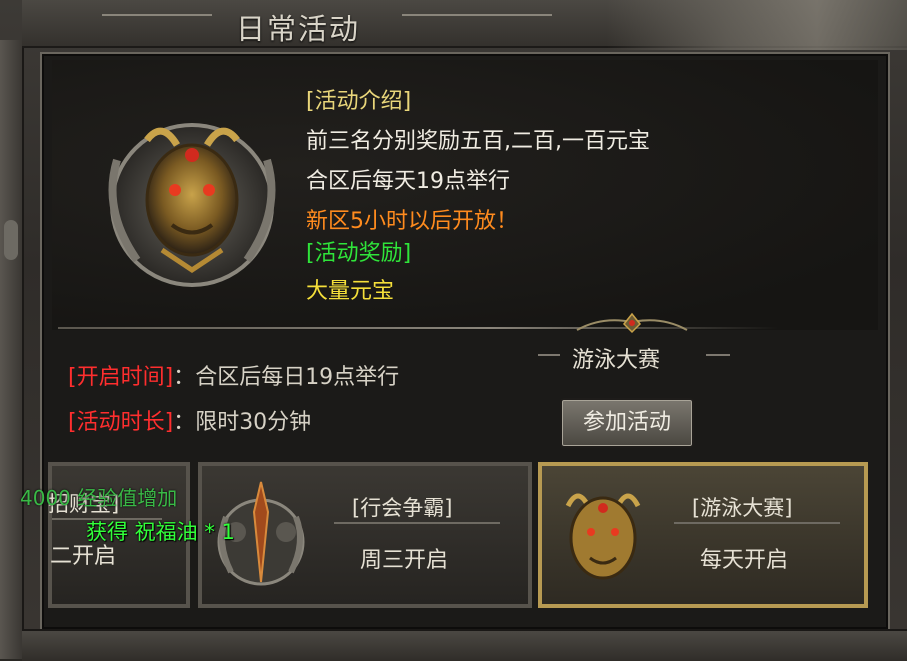  What do you see at coordinates (253, 422) in the screenshot?
I see `duration-value: 限时30分钟` at bounding box center [253, 422].